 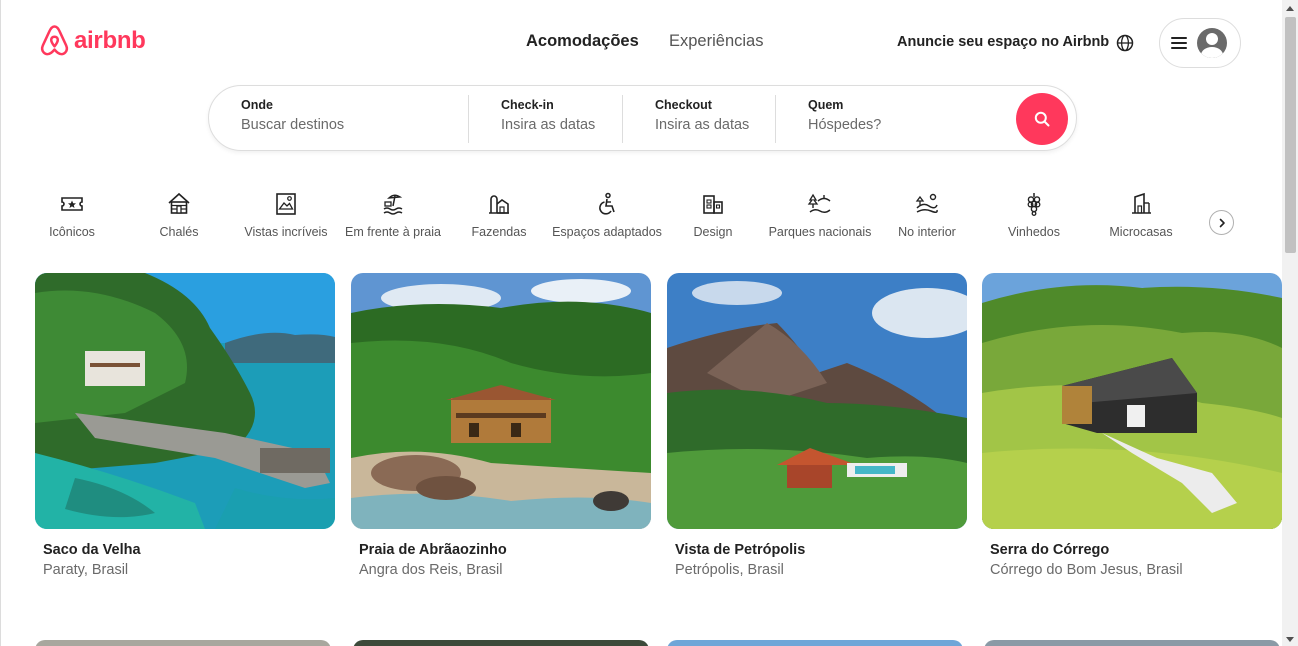 I want to click on category-fazendas: Fazendas, so click(x=499, y=215).